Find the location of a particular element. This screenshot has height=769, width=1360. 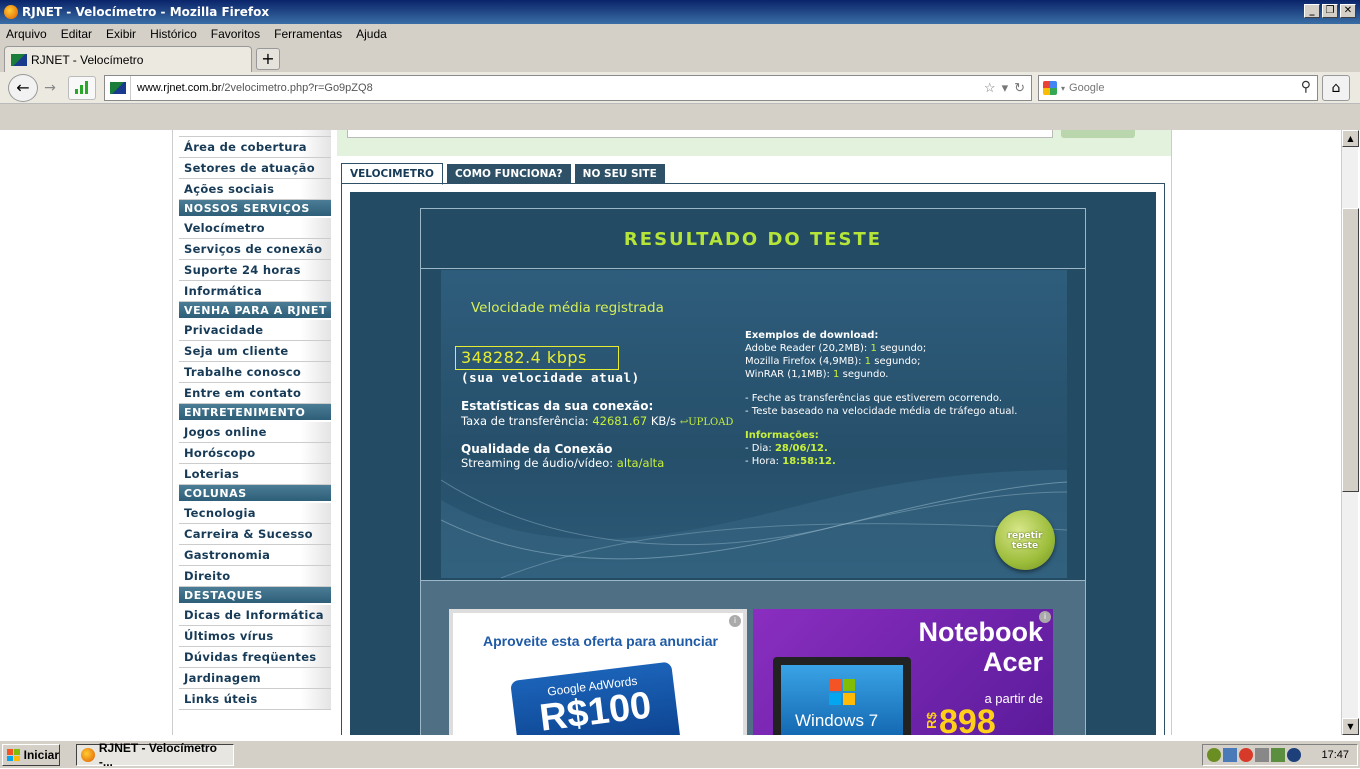

windows-start-icon is located at coordinates (13, 755).